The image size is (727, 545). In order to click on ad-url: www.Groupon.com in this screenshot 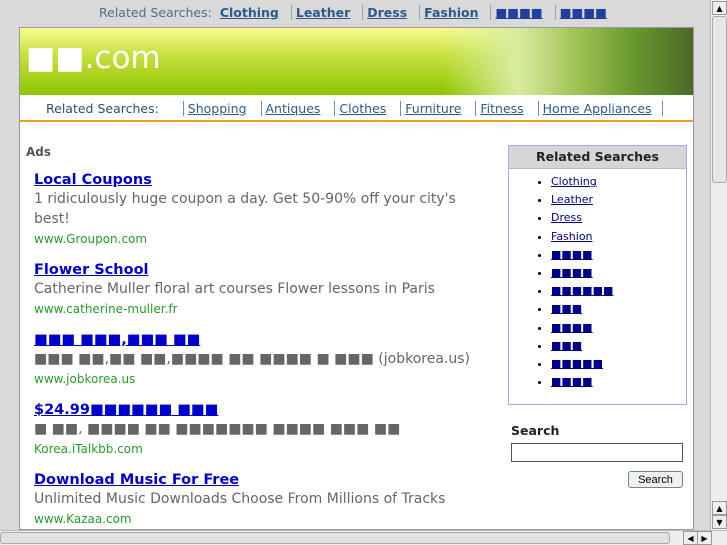, I will do `click(260, 239)`.